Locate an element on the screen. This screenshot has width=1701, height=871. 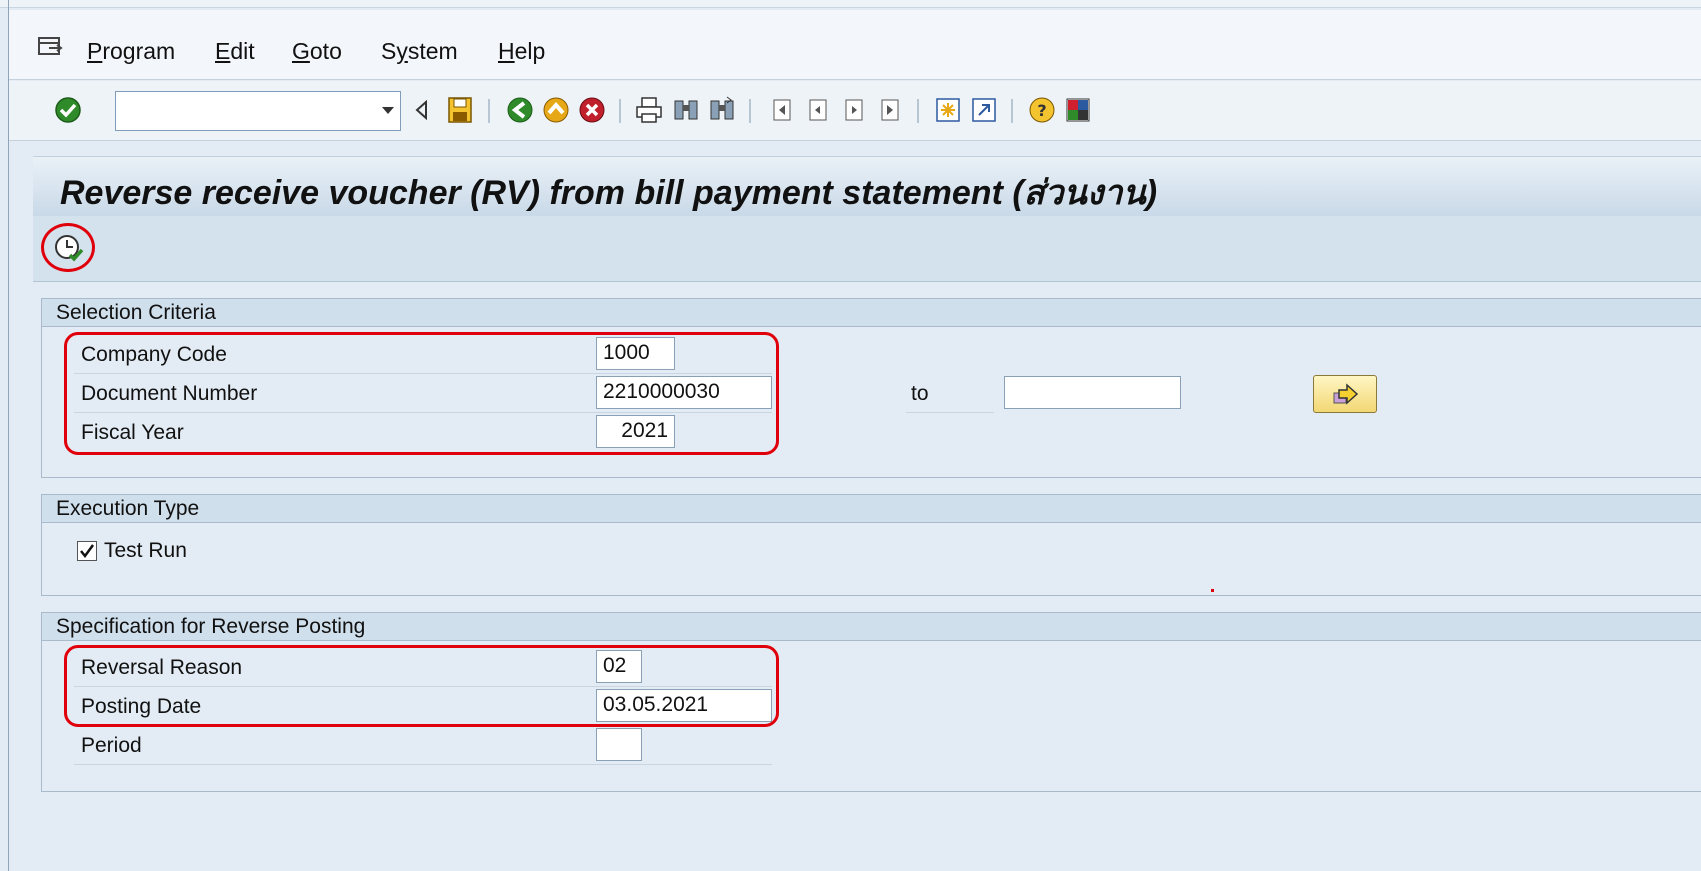
test-run-checkbox is located at coordinates (87, 551).